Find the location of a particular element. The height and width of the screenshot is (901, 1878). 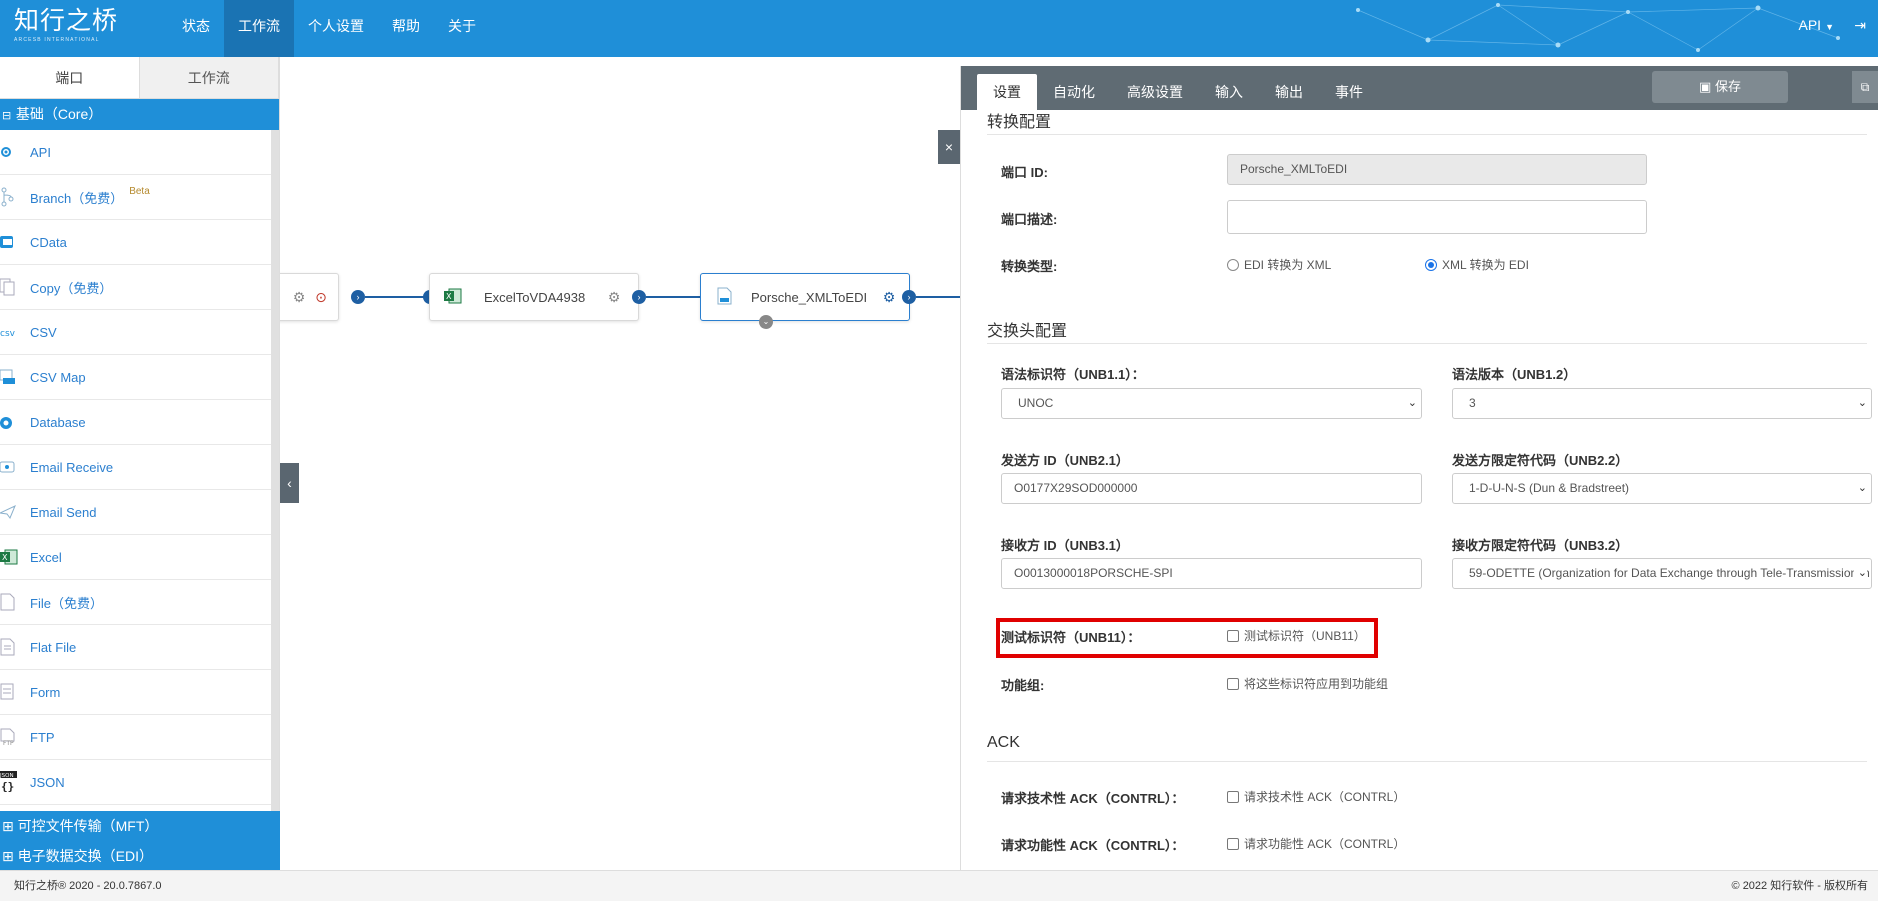

logout-icon: ⇥ is located at coordinates (1860, 25).